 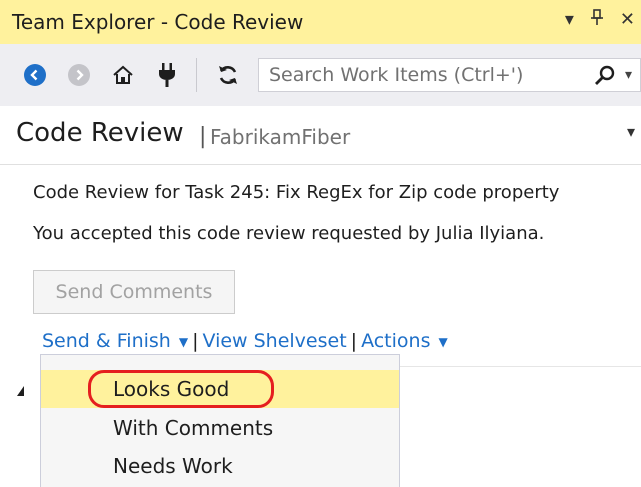 I want to click on project-name: FabrikamFiber, so click(x=280, y=137).